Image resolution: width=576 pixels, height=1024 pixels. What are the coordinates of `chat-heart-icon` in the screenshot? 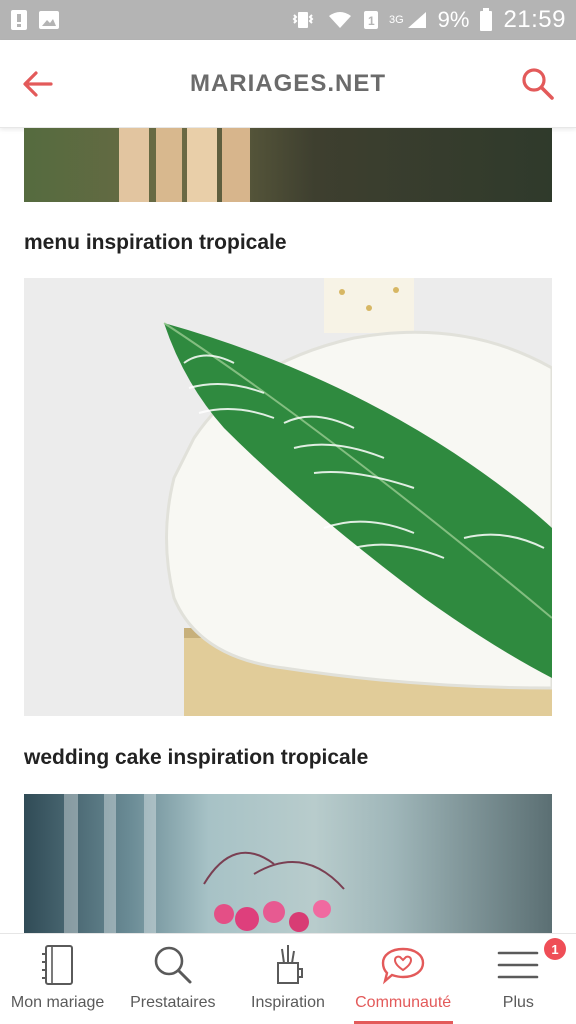 It's located at (403, 965).